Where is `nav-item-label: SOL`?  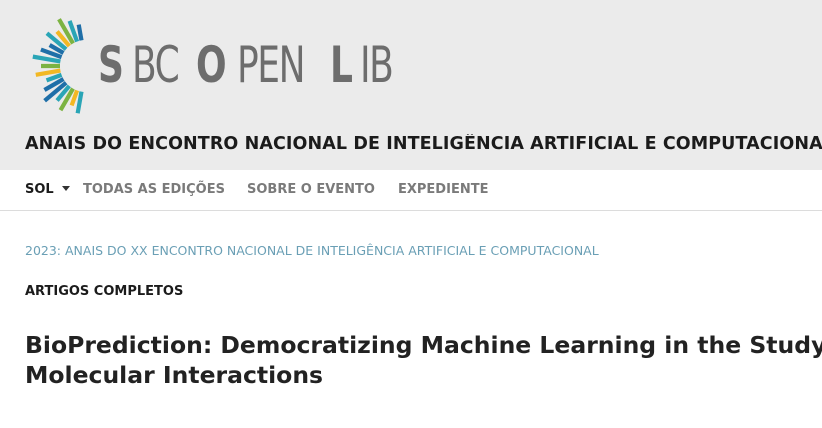
nav-item-label: SOL is located at coordinates (39, 189).